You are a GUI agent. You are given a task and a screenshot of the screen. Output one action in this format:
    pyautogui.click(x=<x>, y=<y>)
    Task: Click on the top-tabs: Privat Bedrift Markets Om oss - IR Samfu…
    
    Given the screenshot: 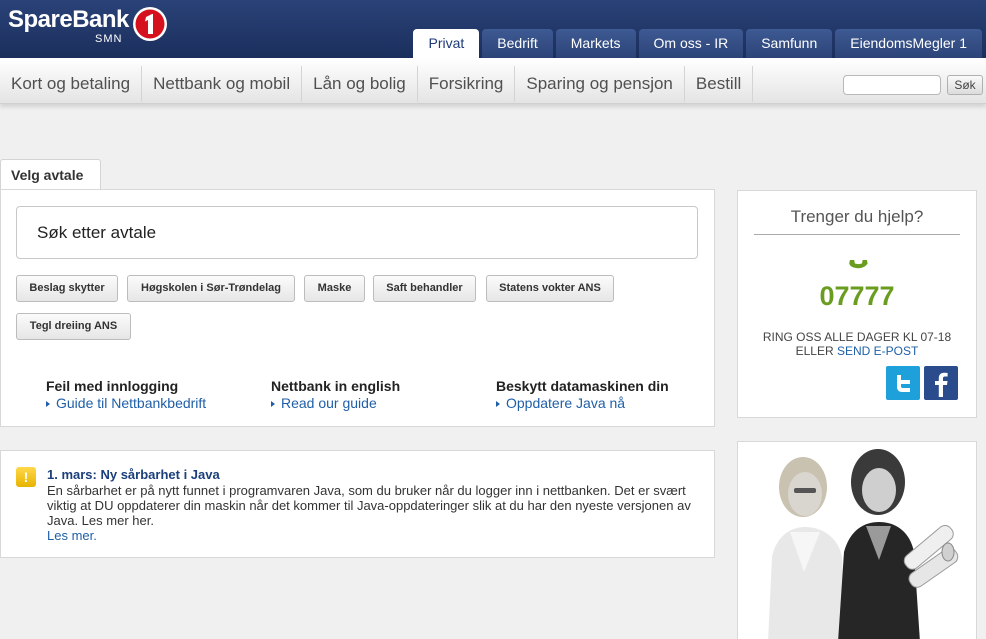 What is the action you would take?
    pyautogui.click(x=697, y=43)
    